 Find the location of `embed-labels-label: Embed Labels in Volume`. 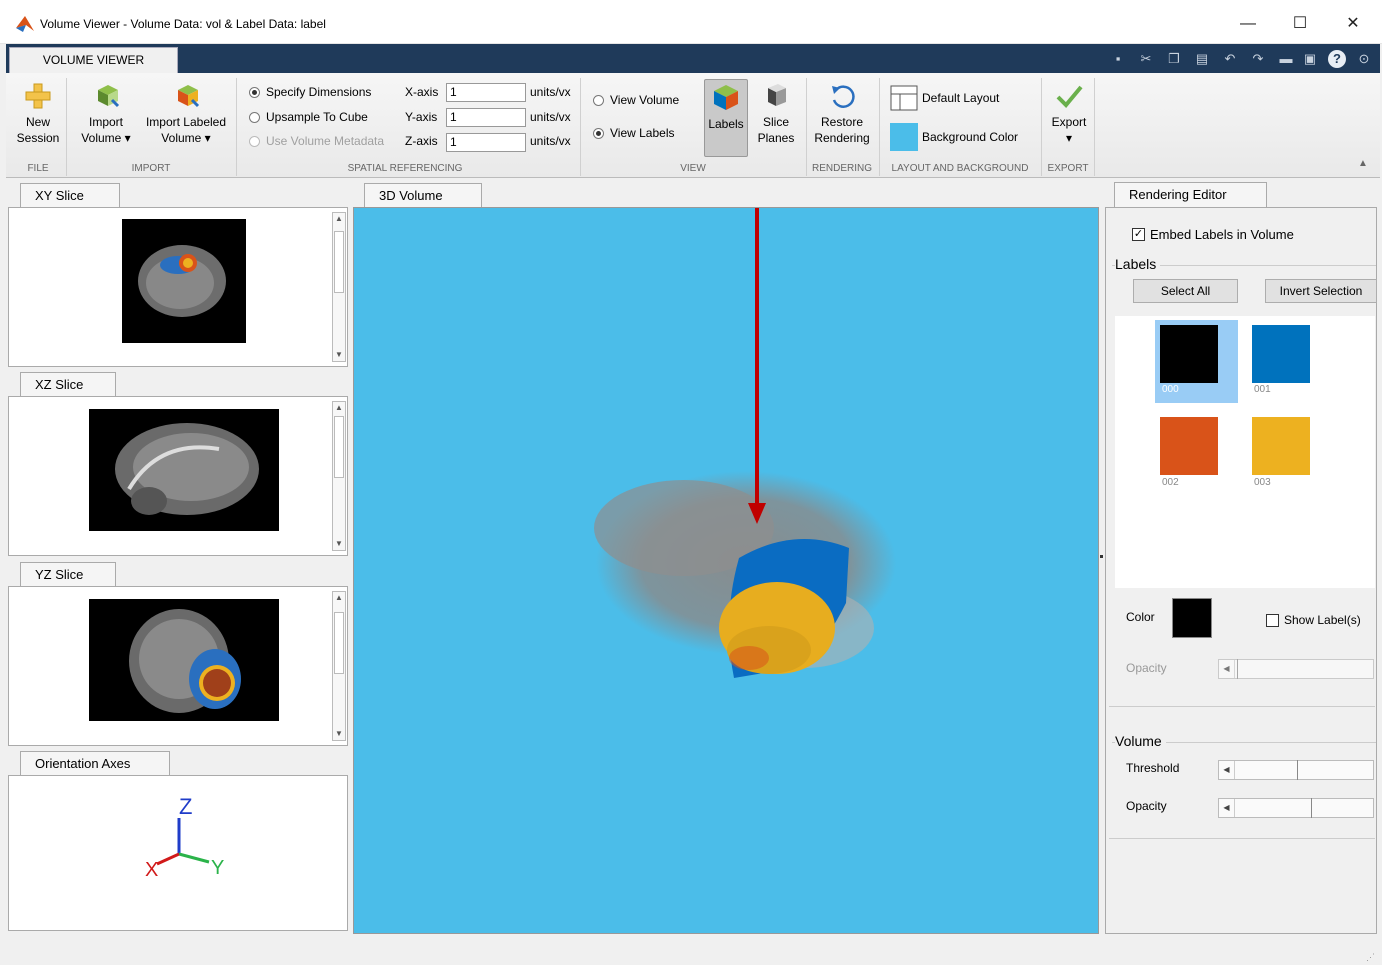

embed-labels-label: Embed Labels in Volume is located at coordinates (1222, 234).